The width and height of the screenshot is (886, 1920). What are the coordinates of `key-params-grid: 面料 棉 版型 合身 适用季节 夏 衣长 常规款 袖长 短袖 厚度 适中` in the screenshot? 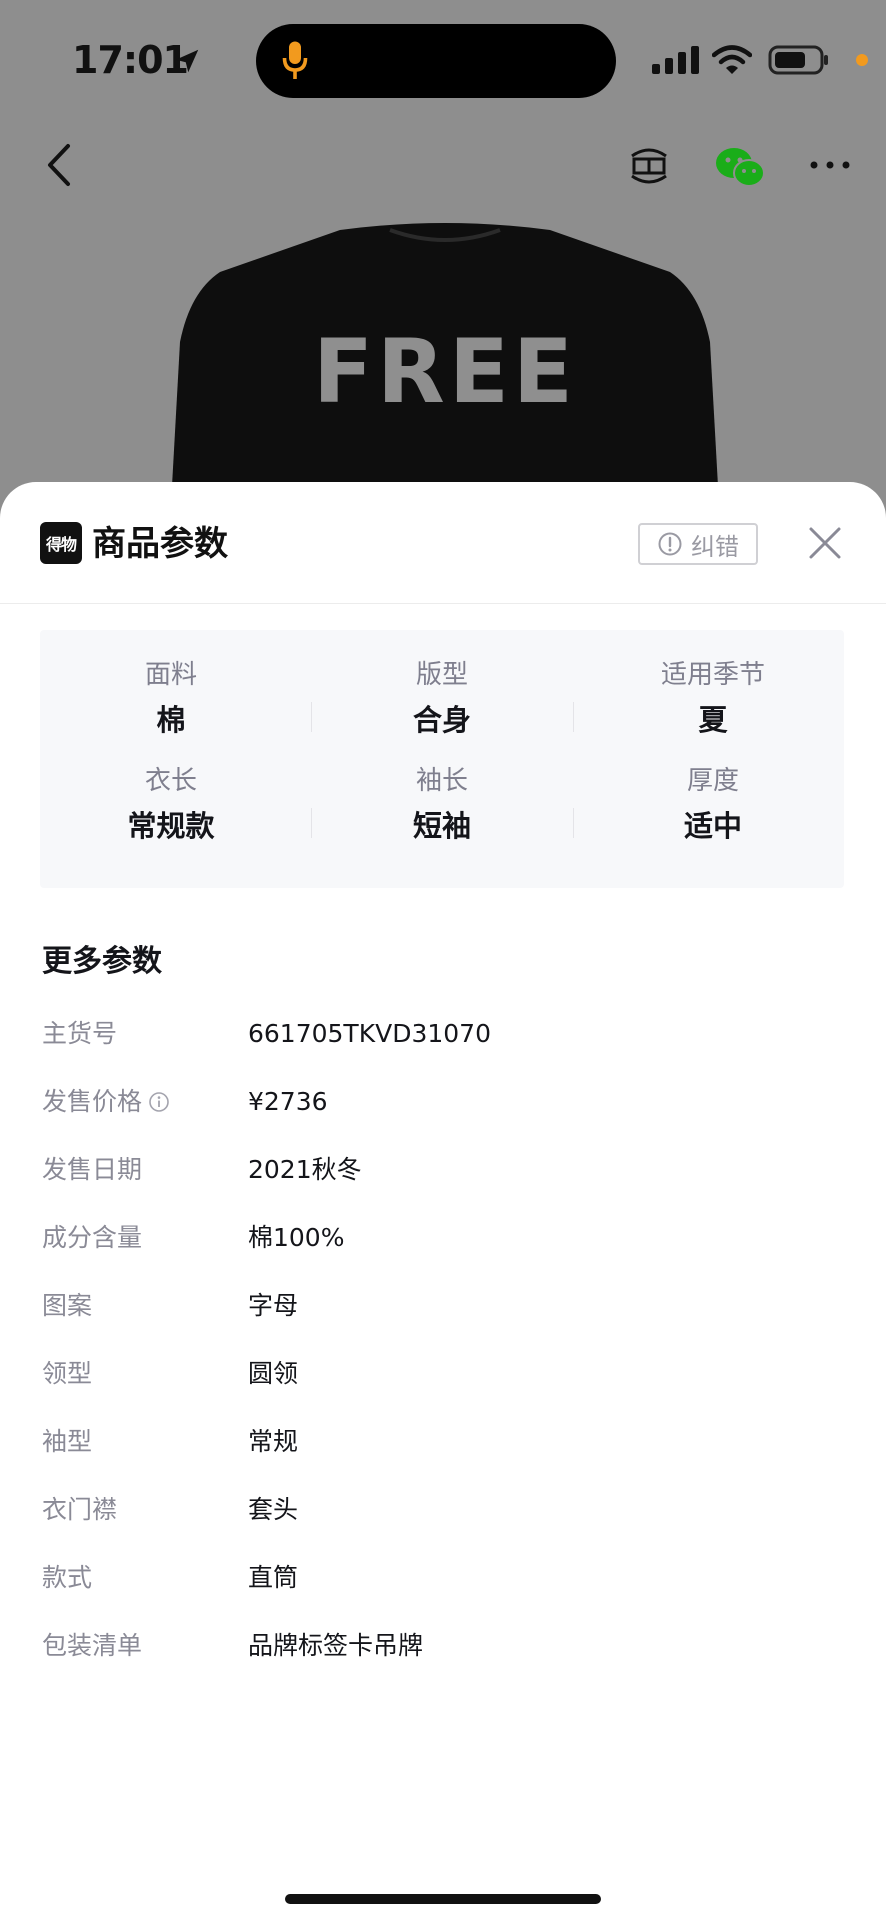 It's located at (442, 759).